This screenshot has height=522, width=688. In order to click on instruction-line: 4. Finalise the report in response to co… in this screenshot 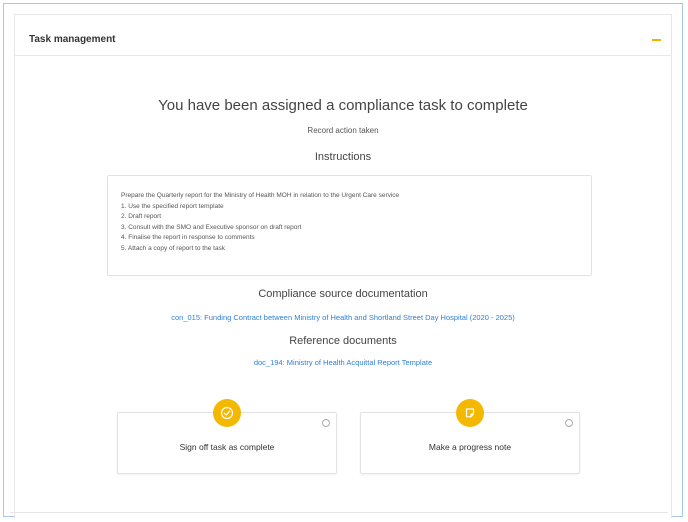, I will do `click(188, 237)`.